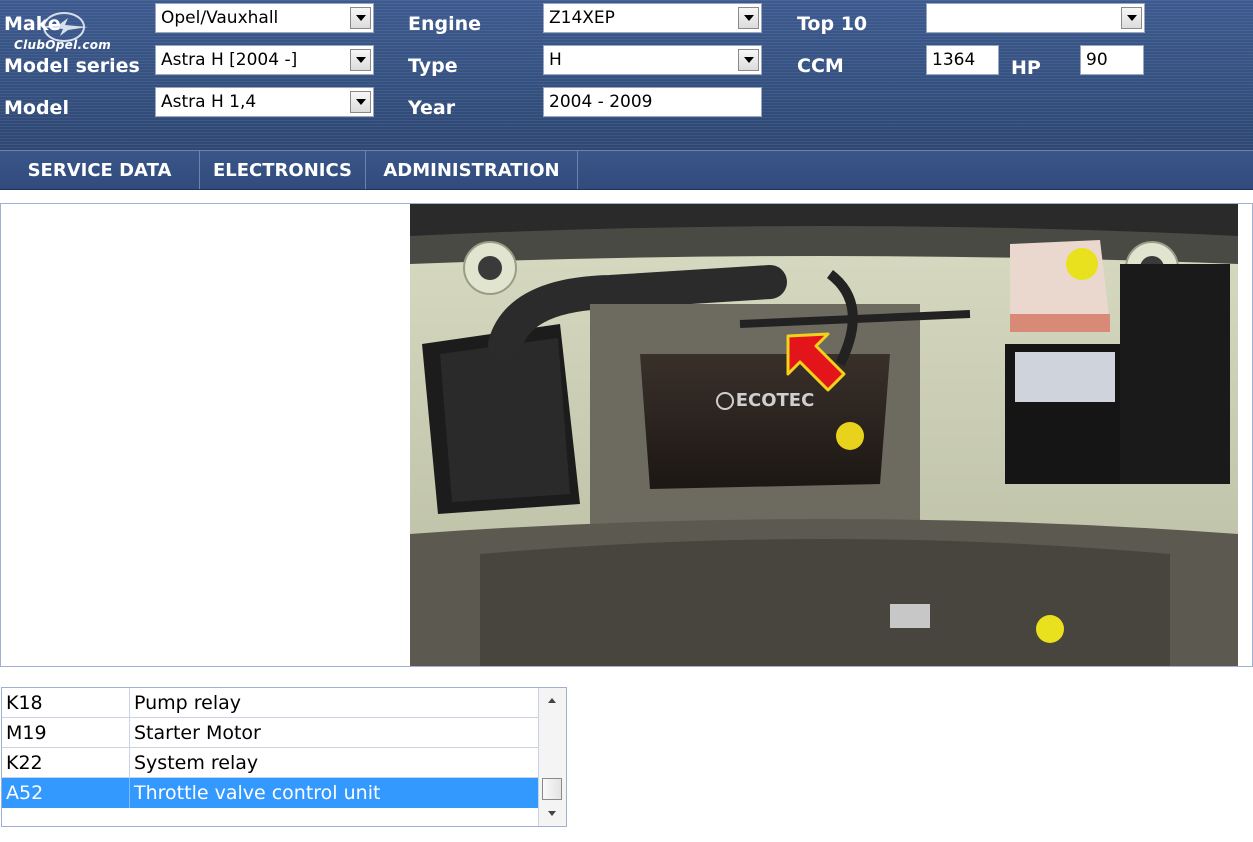  What do you see at coordinates (24, 763) in the screenshot?
I see `component-code: K22` at bounding box center [24, 763].